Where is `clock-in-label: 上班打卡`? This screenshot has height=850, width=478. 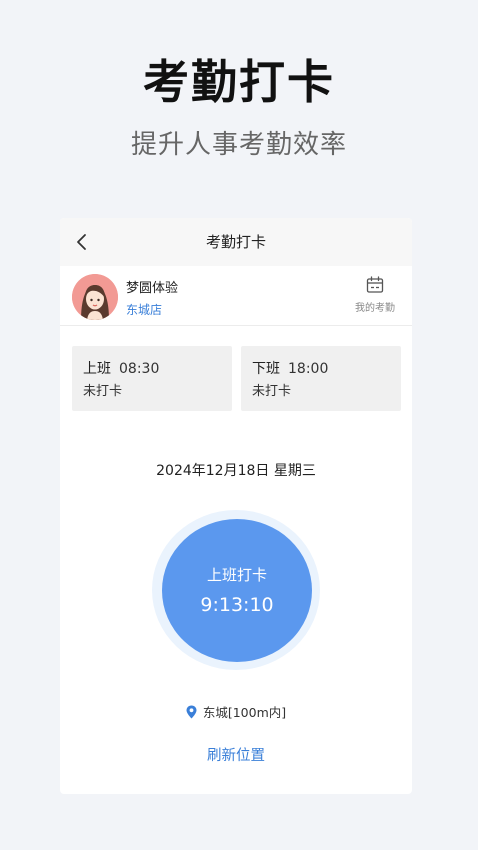
clock-in-label: 上班打卡 is located at coordinates (236, 575).